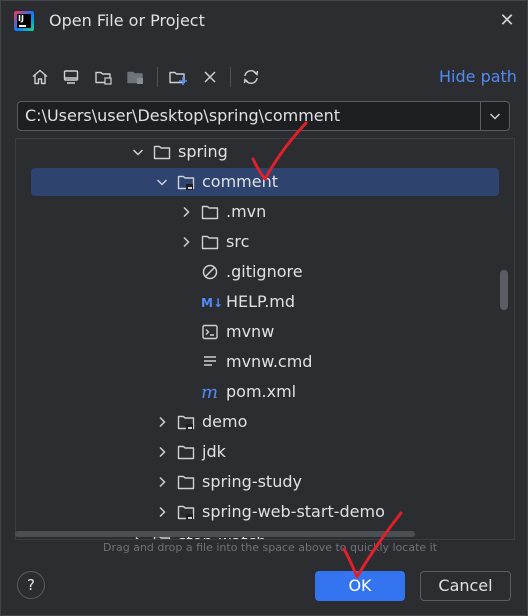  What do you see at coordinates (24, 21) in the screenshot?
I see `intellij-logo-icon: IJ` at bounding box center [24, 21].